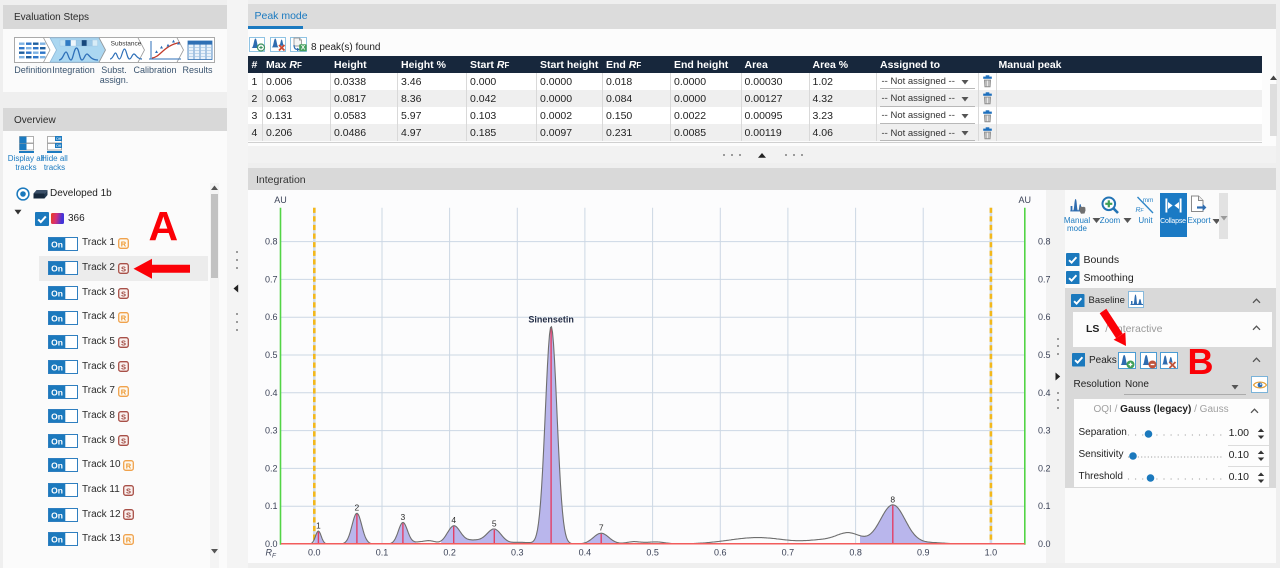 This screenshot has width=1280, height=568. What do you see at coordinates (892, 500) in the screenshot?
I see `svg-text: 8` at bounding box center [892, 500].